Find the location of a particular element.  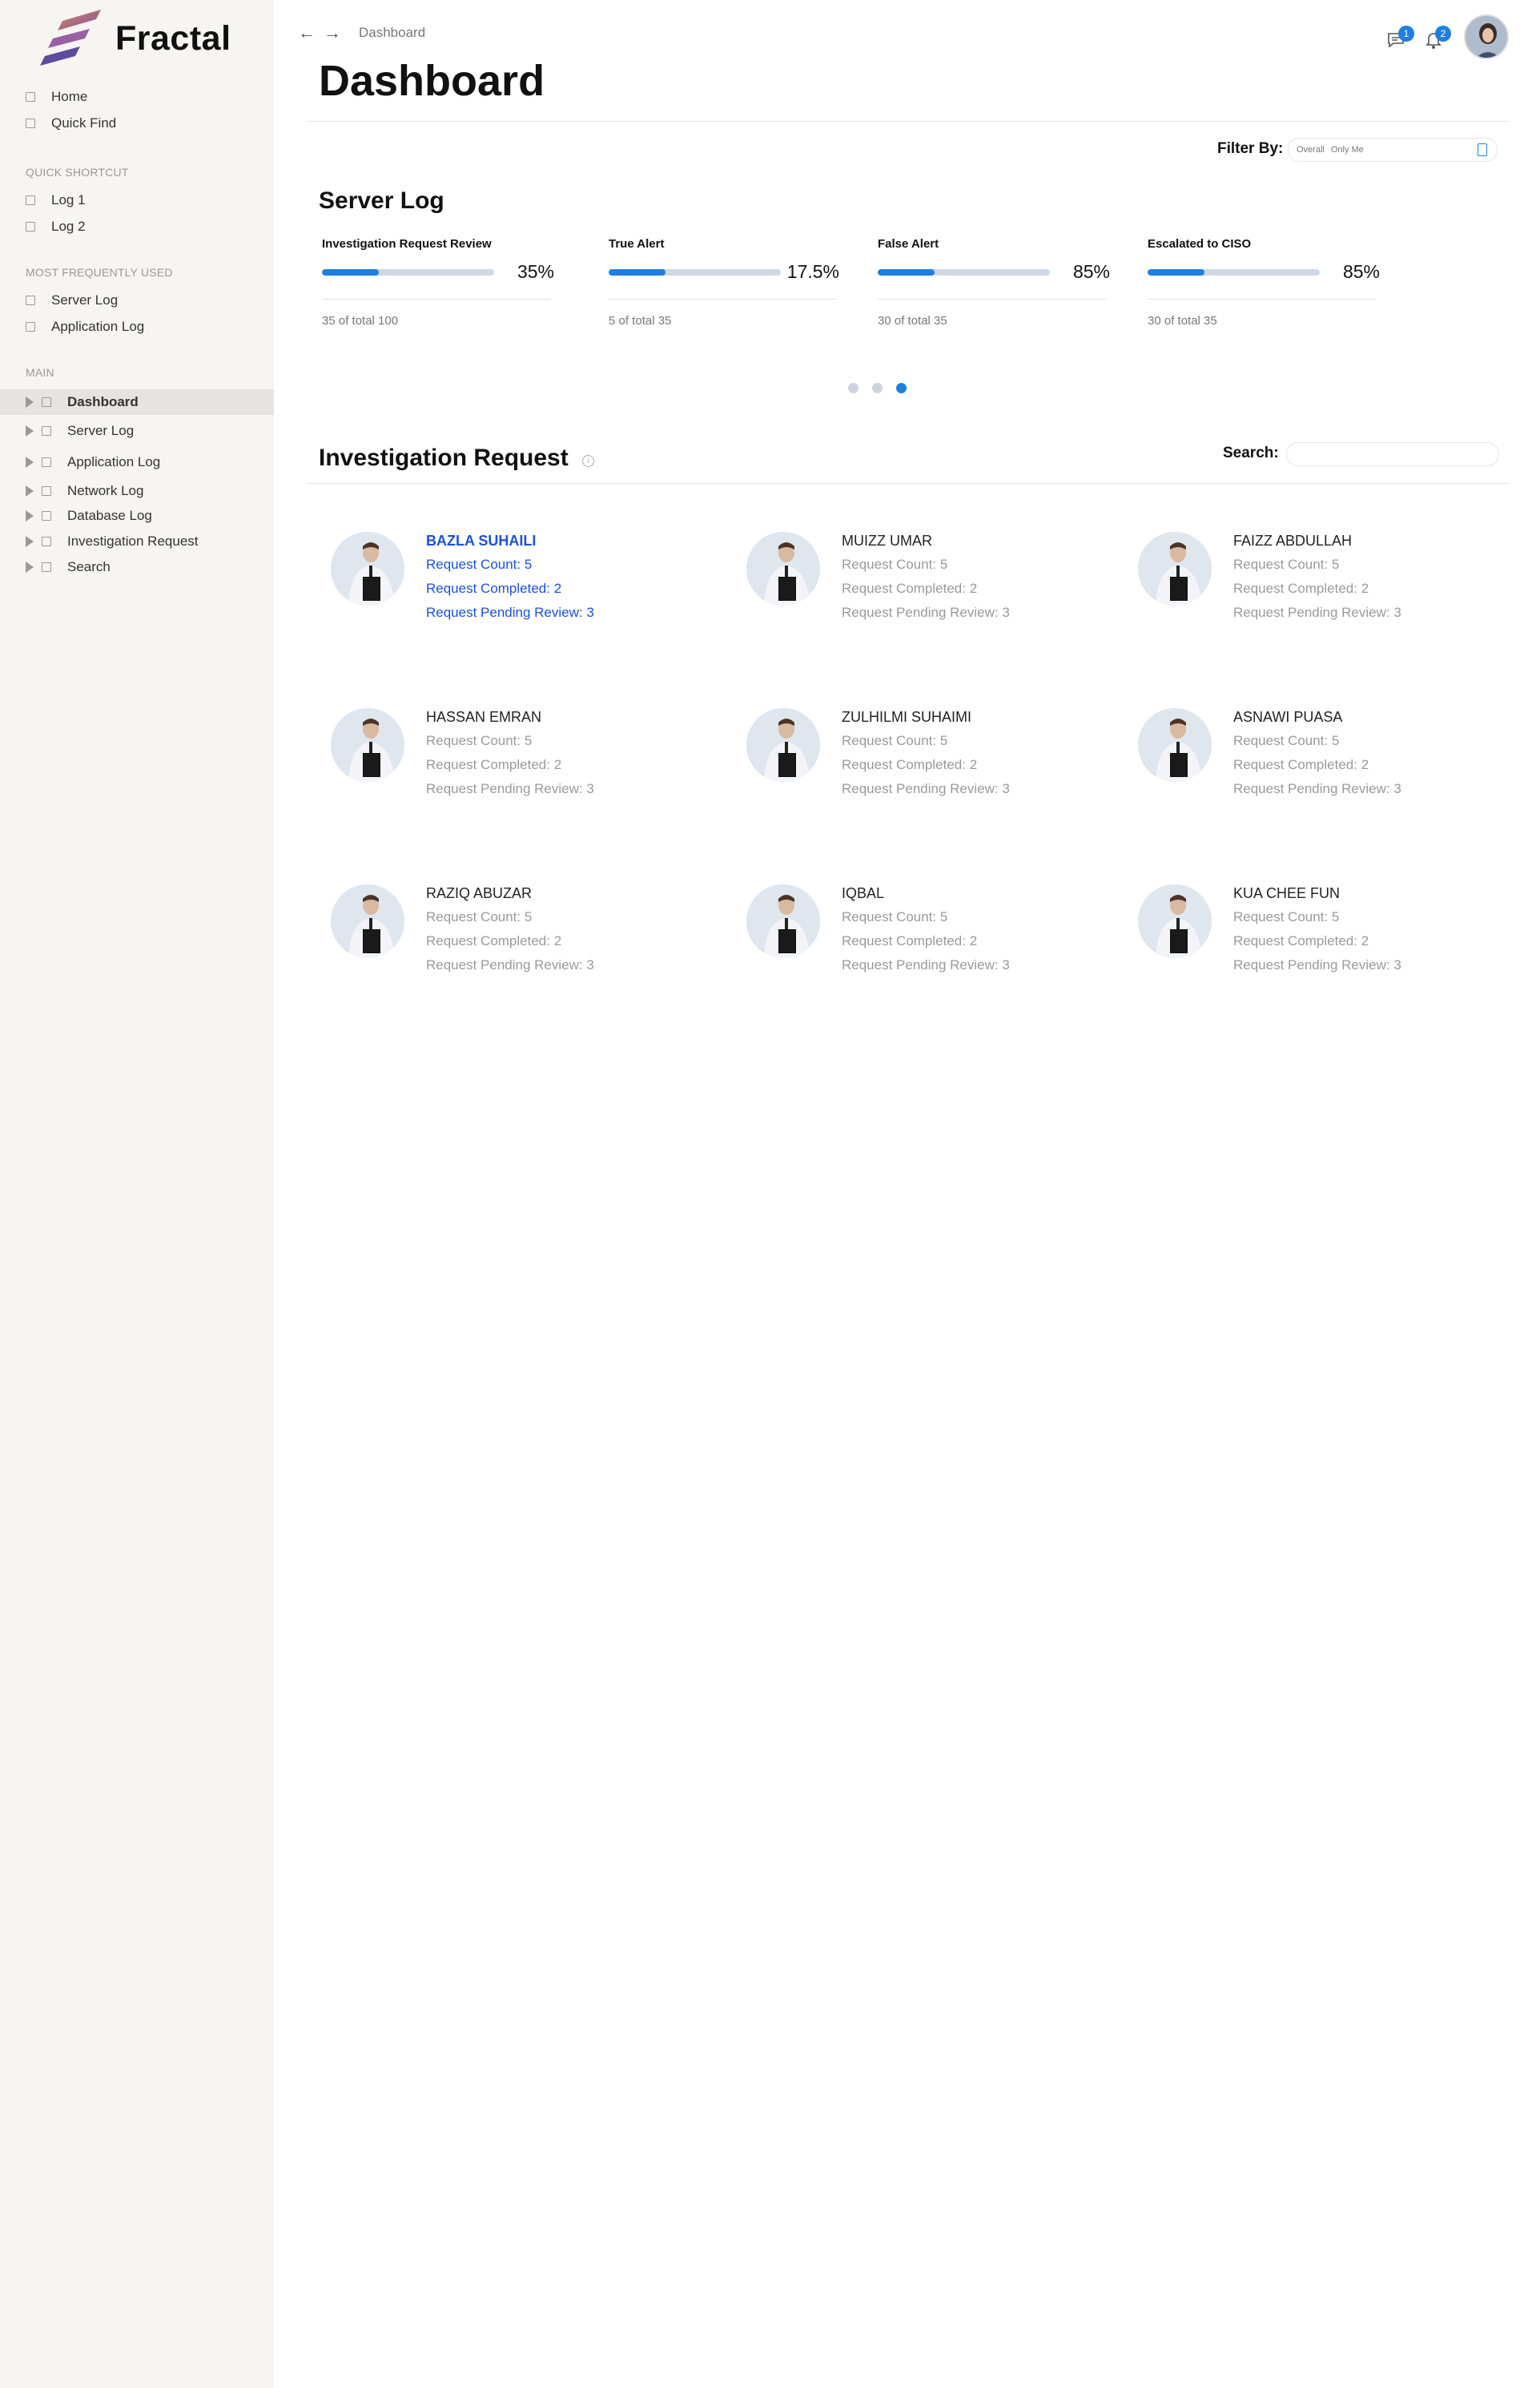

investigator-name: FAIZZ ABDULLAH is located at coordinates (1293, 541).